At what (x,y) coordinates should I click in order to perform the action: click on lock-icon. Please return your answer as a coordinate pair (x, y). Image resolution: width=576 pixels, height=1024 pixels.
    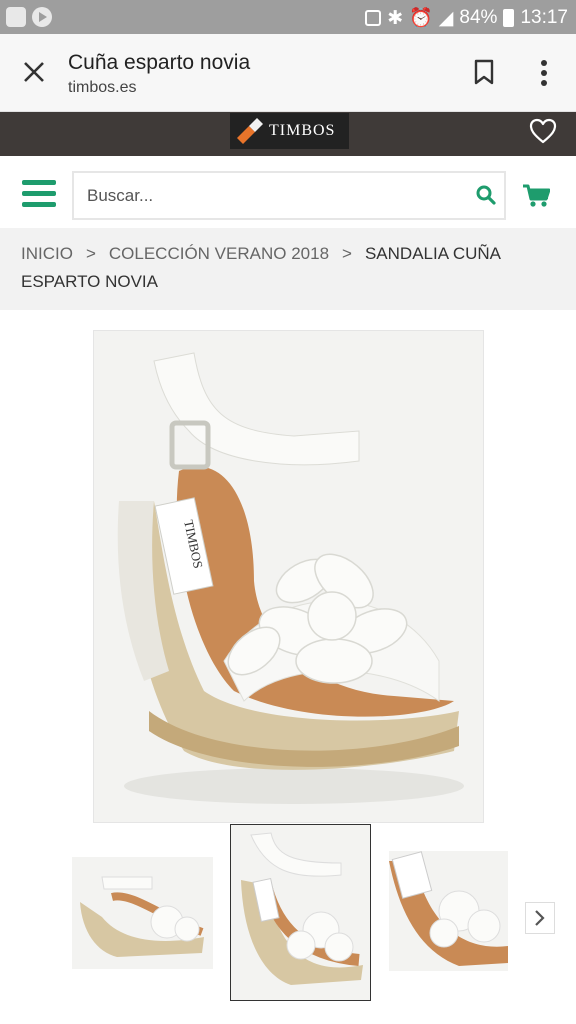
    Looking at the image, I should click on (373, 18).